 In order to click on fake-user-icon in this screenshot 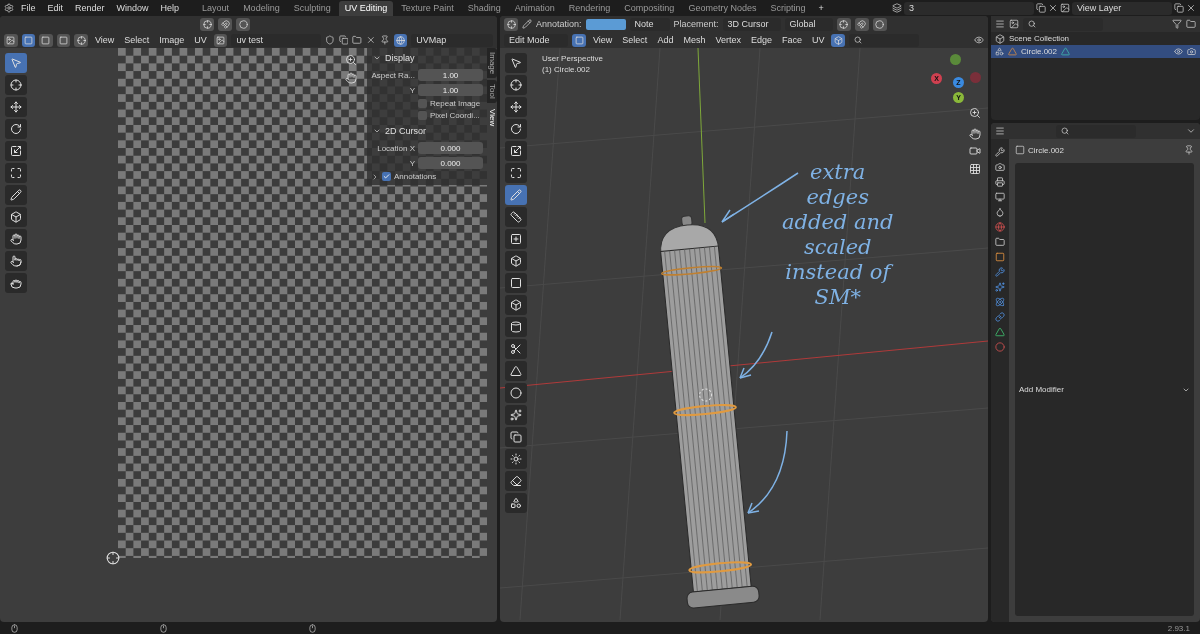, I will do `click(330, 40)`.